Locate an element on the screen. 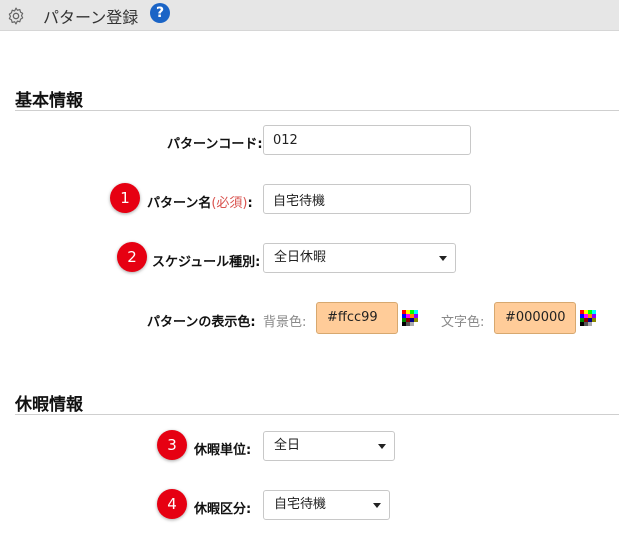  text-color-input: #000000 is located at coordinates (535, 318).